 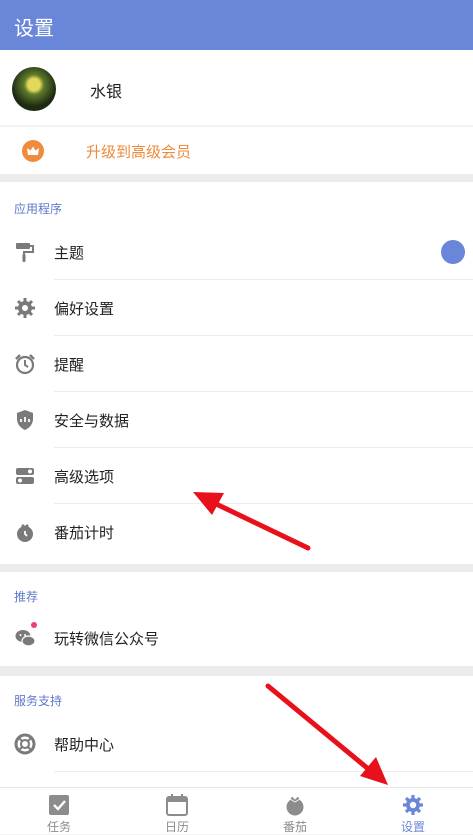 I want to click on calendar-icon, so click(x=177, y=805).